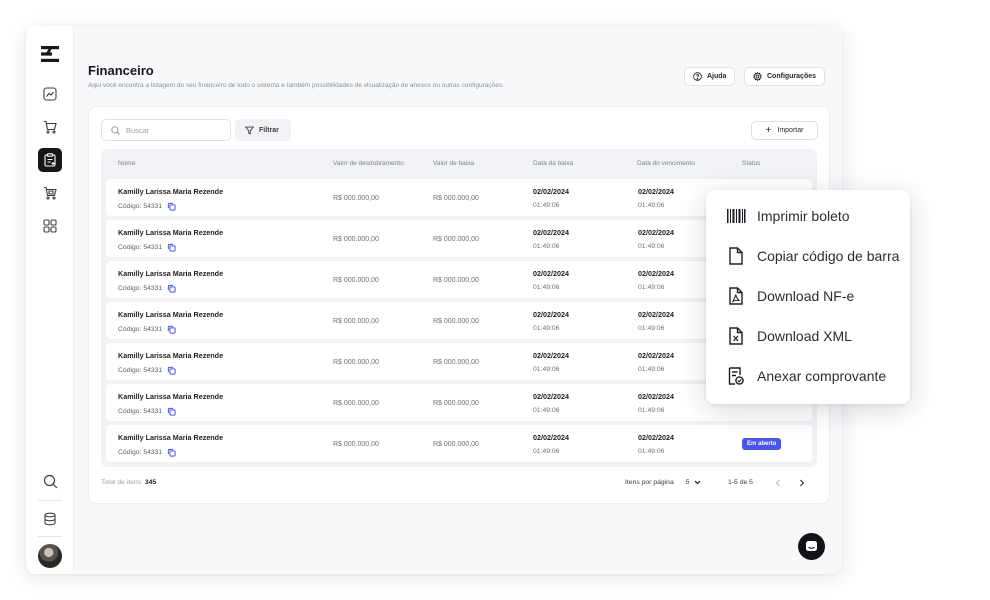 The image size is (990, 600). Describe the element at coordinates (50, 127) in the screenshot. I see `cart-icon` at that location.